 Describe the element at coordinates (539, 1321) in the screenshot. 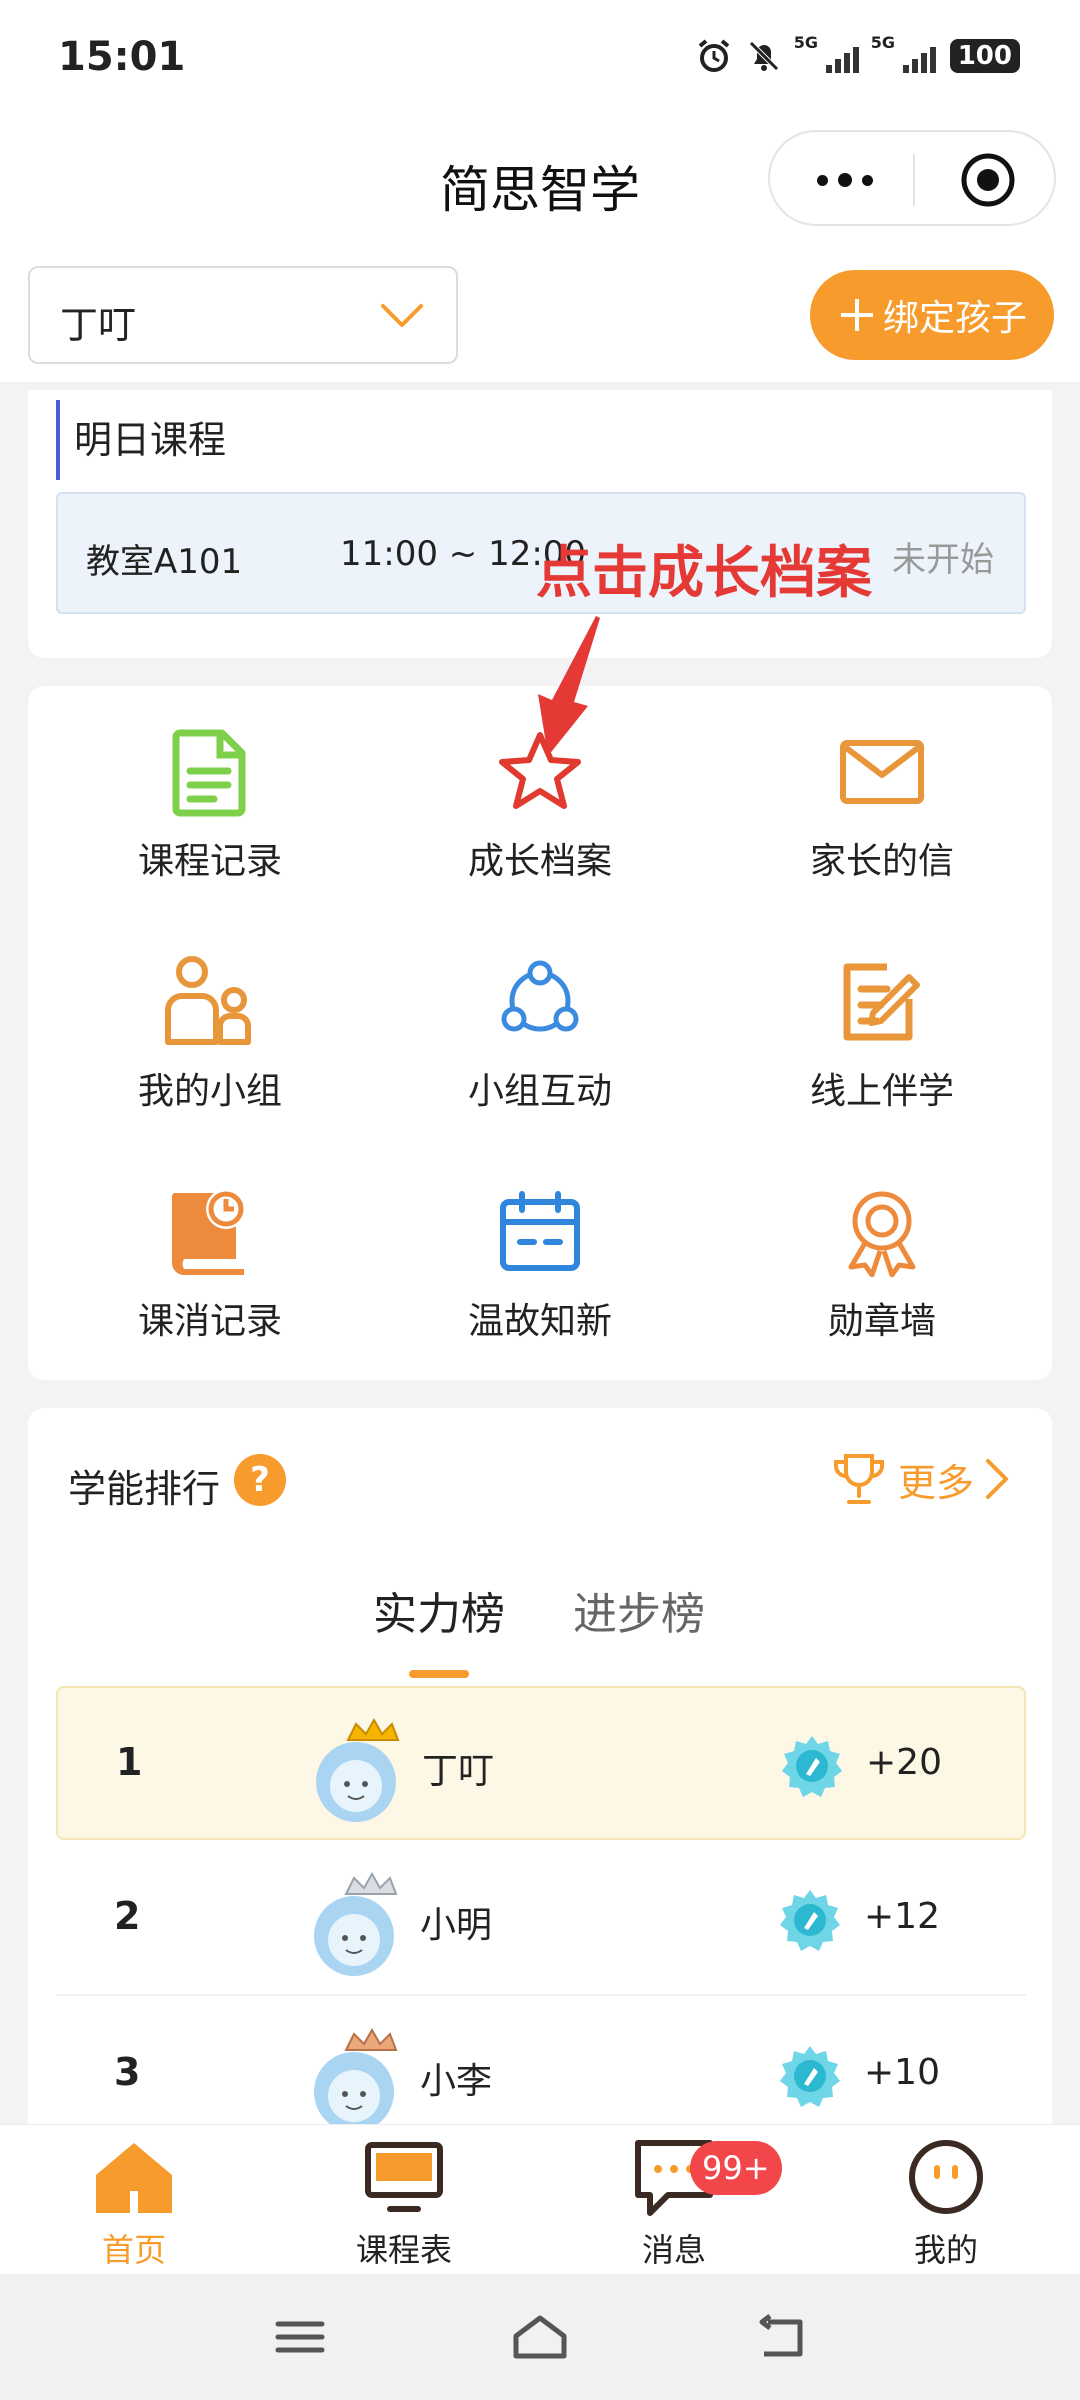

I see `feature-label: 温故知新` at that location.